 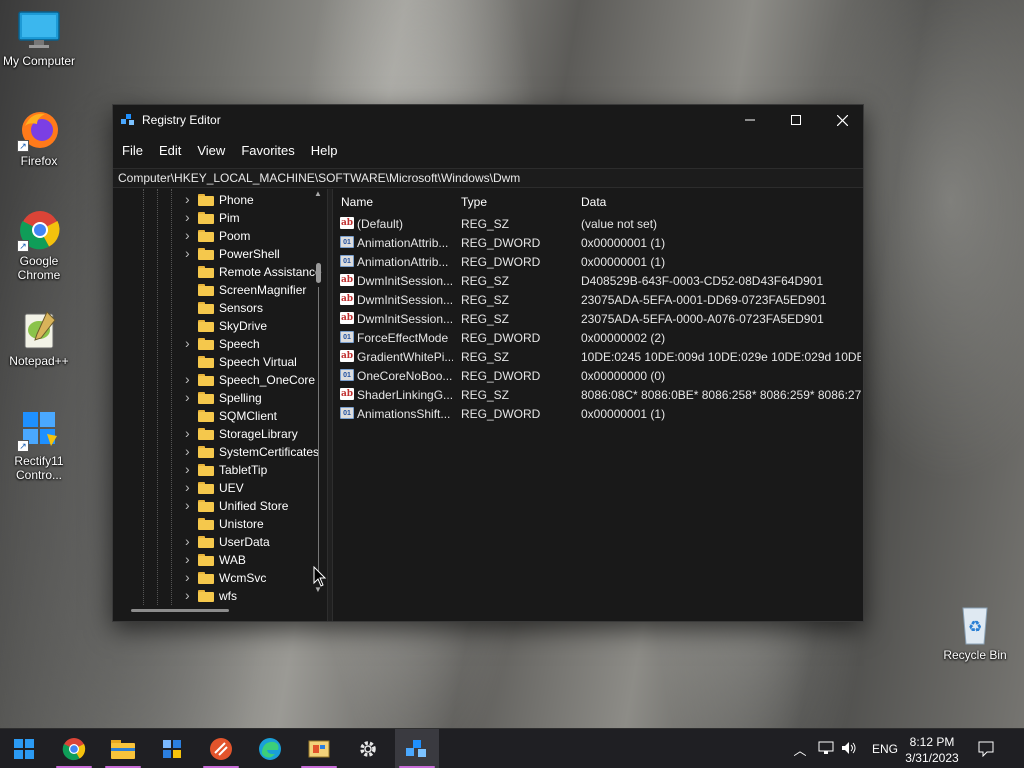 What do you see at coordinates (488, 120) in the screenshot?
I see `title-bar: Registry Editor` at bounding box center [488, 120].